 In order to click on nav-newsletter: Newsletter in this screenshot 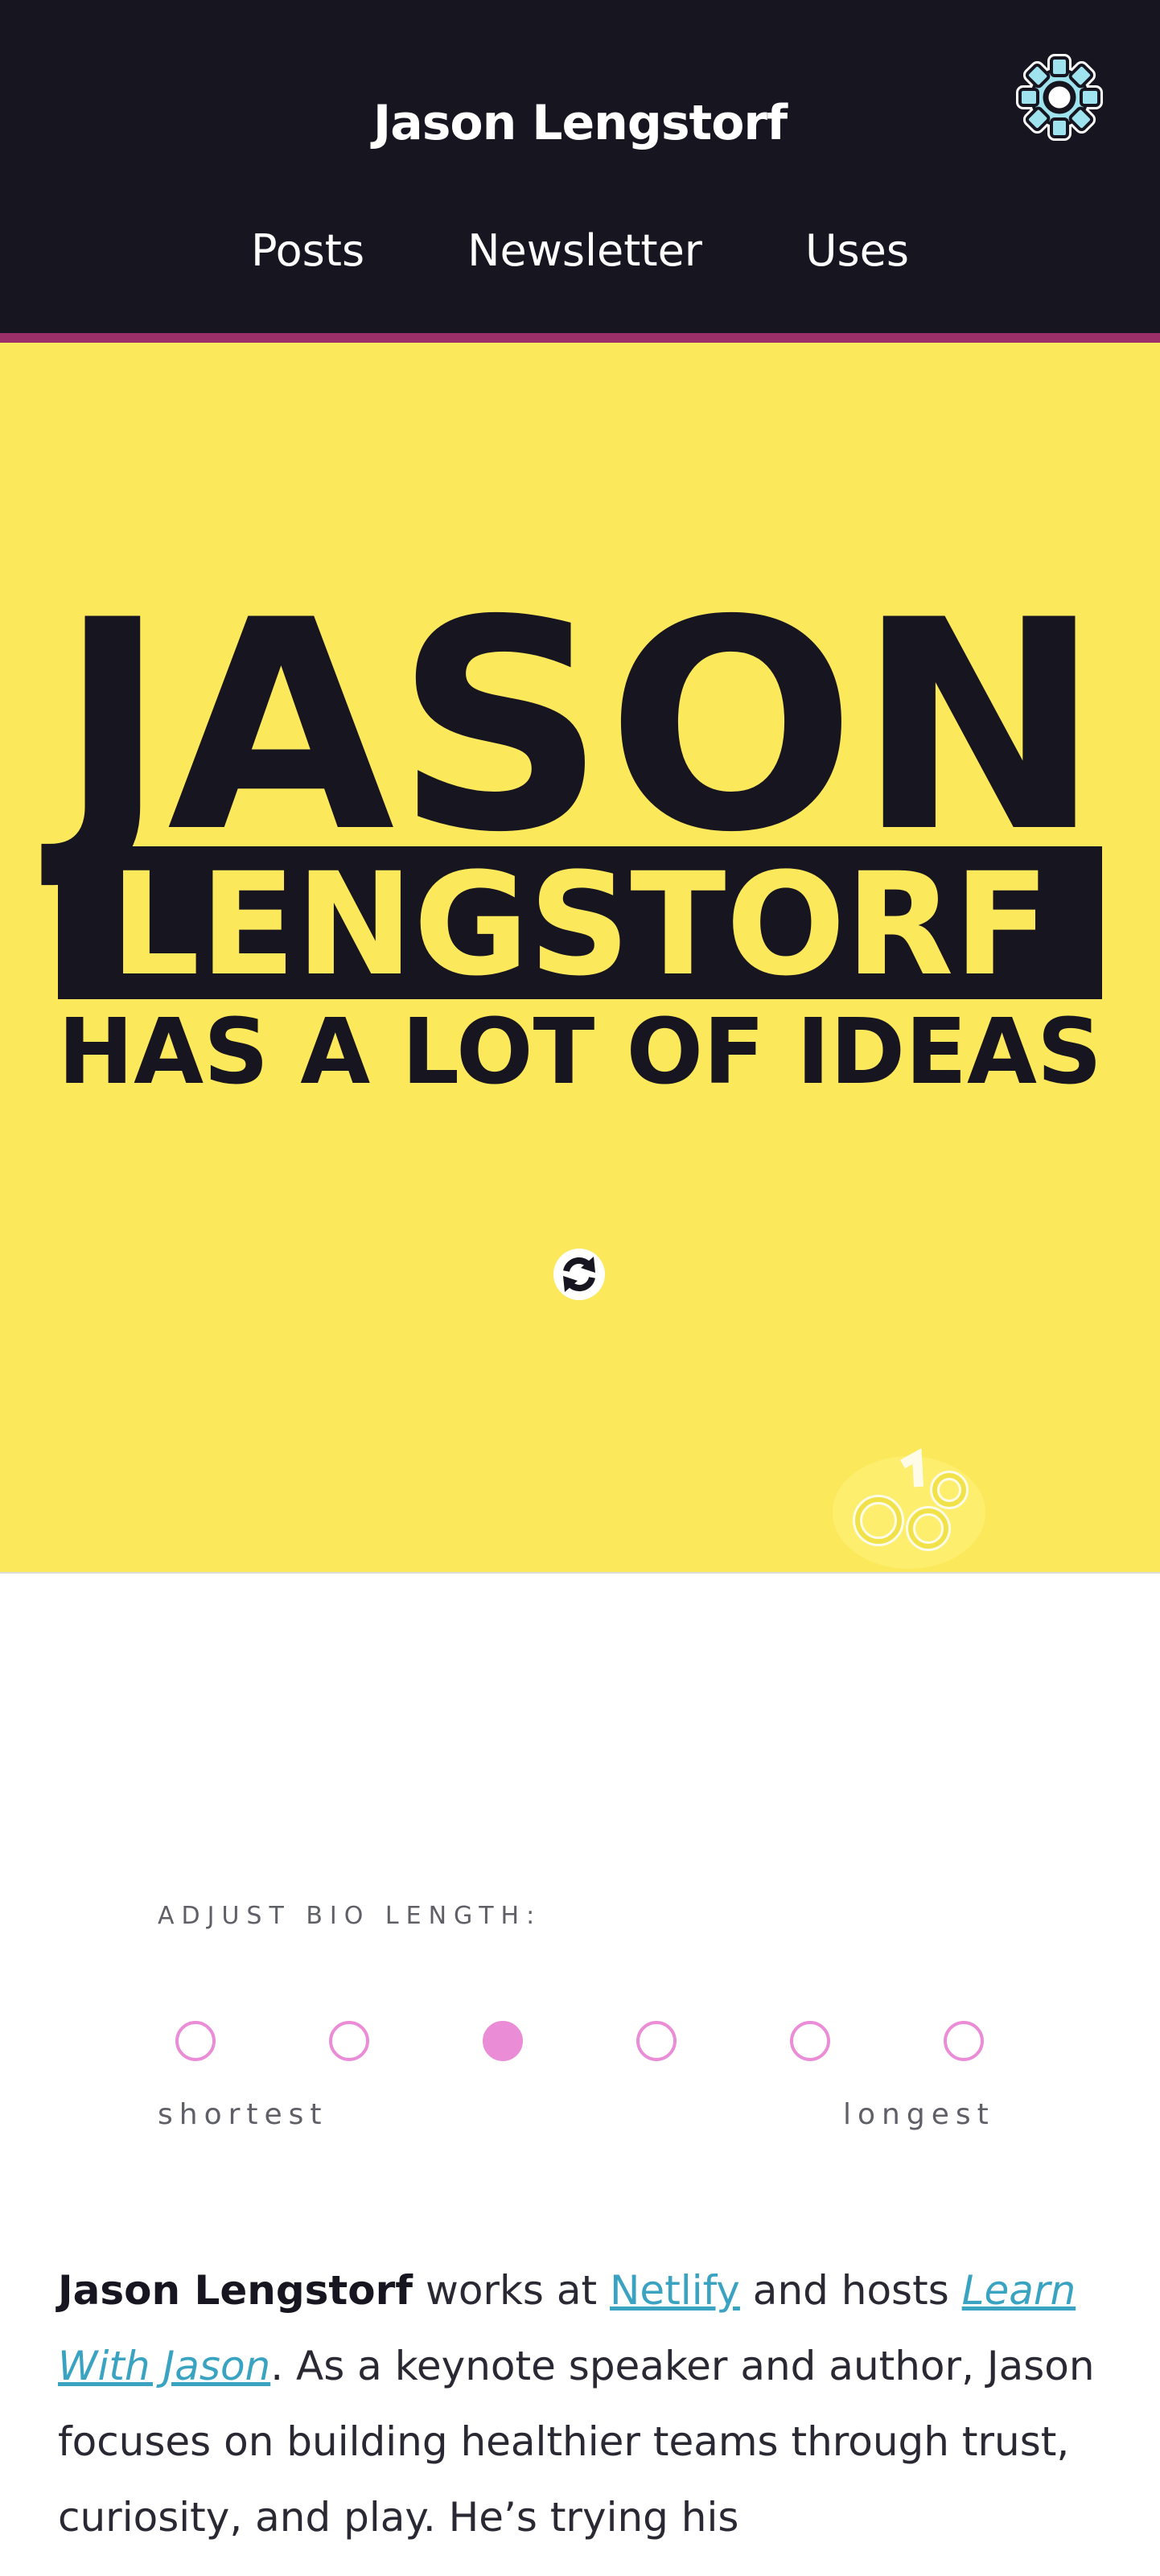, I will do `click(584, 250)`.